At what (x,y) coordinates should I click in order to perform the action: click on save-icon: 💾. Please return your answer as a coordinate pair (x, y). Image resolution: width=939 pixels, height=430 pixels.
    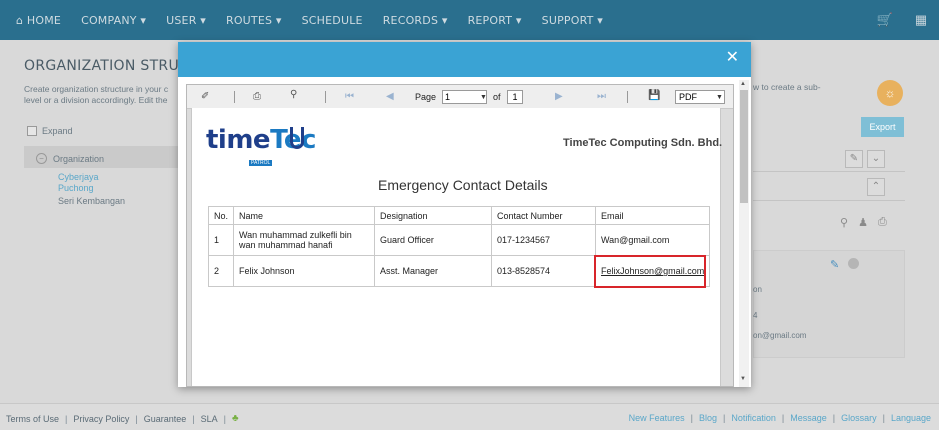
    Looking at the image, I should click on (654, 95).